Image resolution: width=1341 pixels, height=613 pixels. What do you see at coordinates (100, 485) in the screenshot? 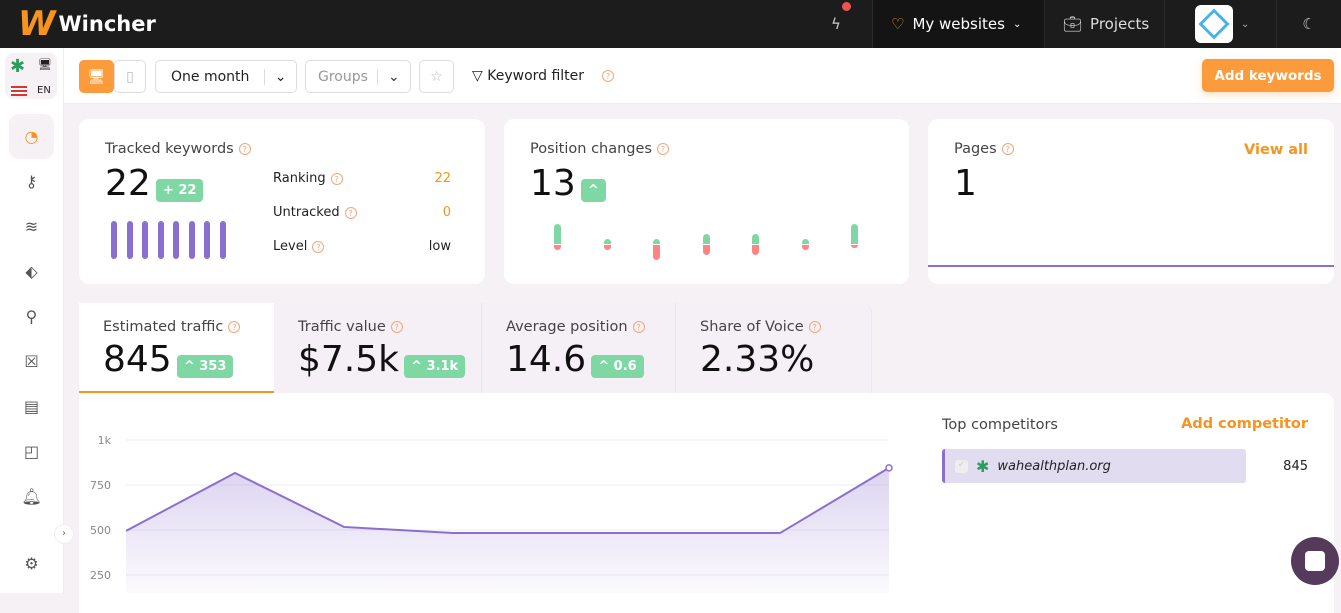
I see `y-tick-label: 750` at bounding box center [100, 485].